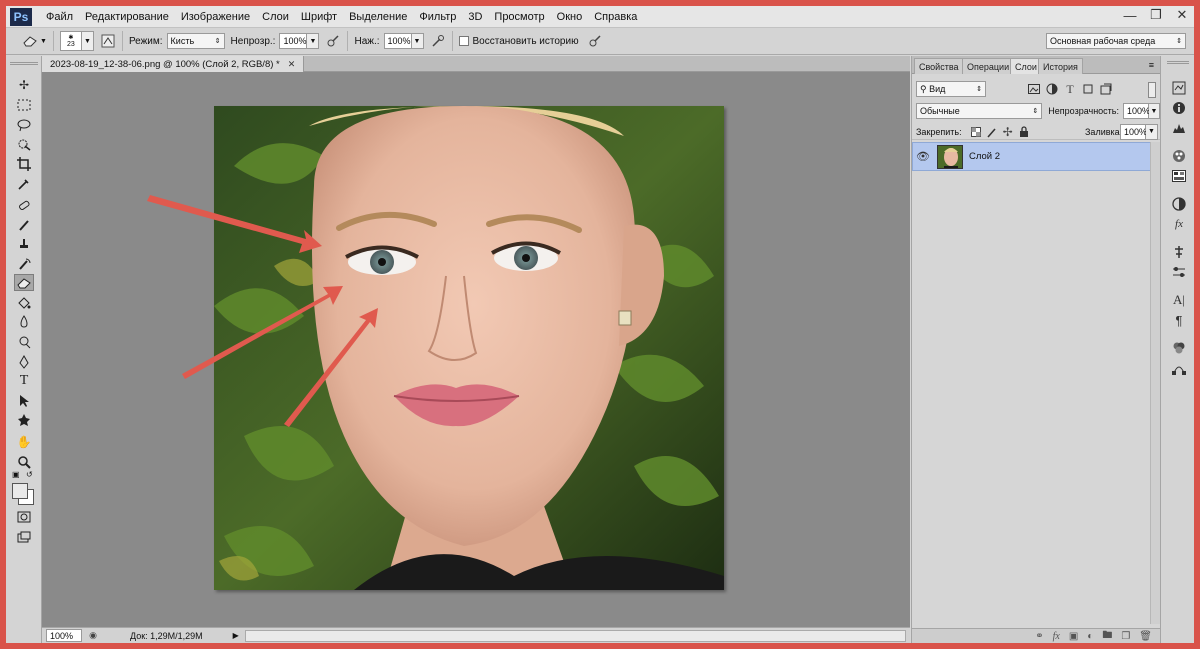  I want to click on zoom-input: 100%, so click(64, 635).